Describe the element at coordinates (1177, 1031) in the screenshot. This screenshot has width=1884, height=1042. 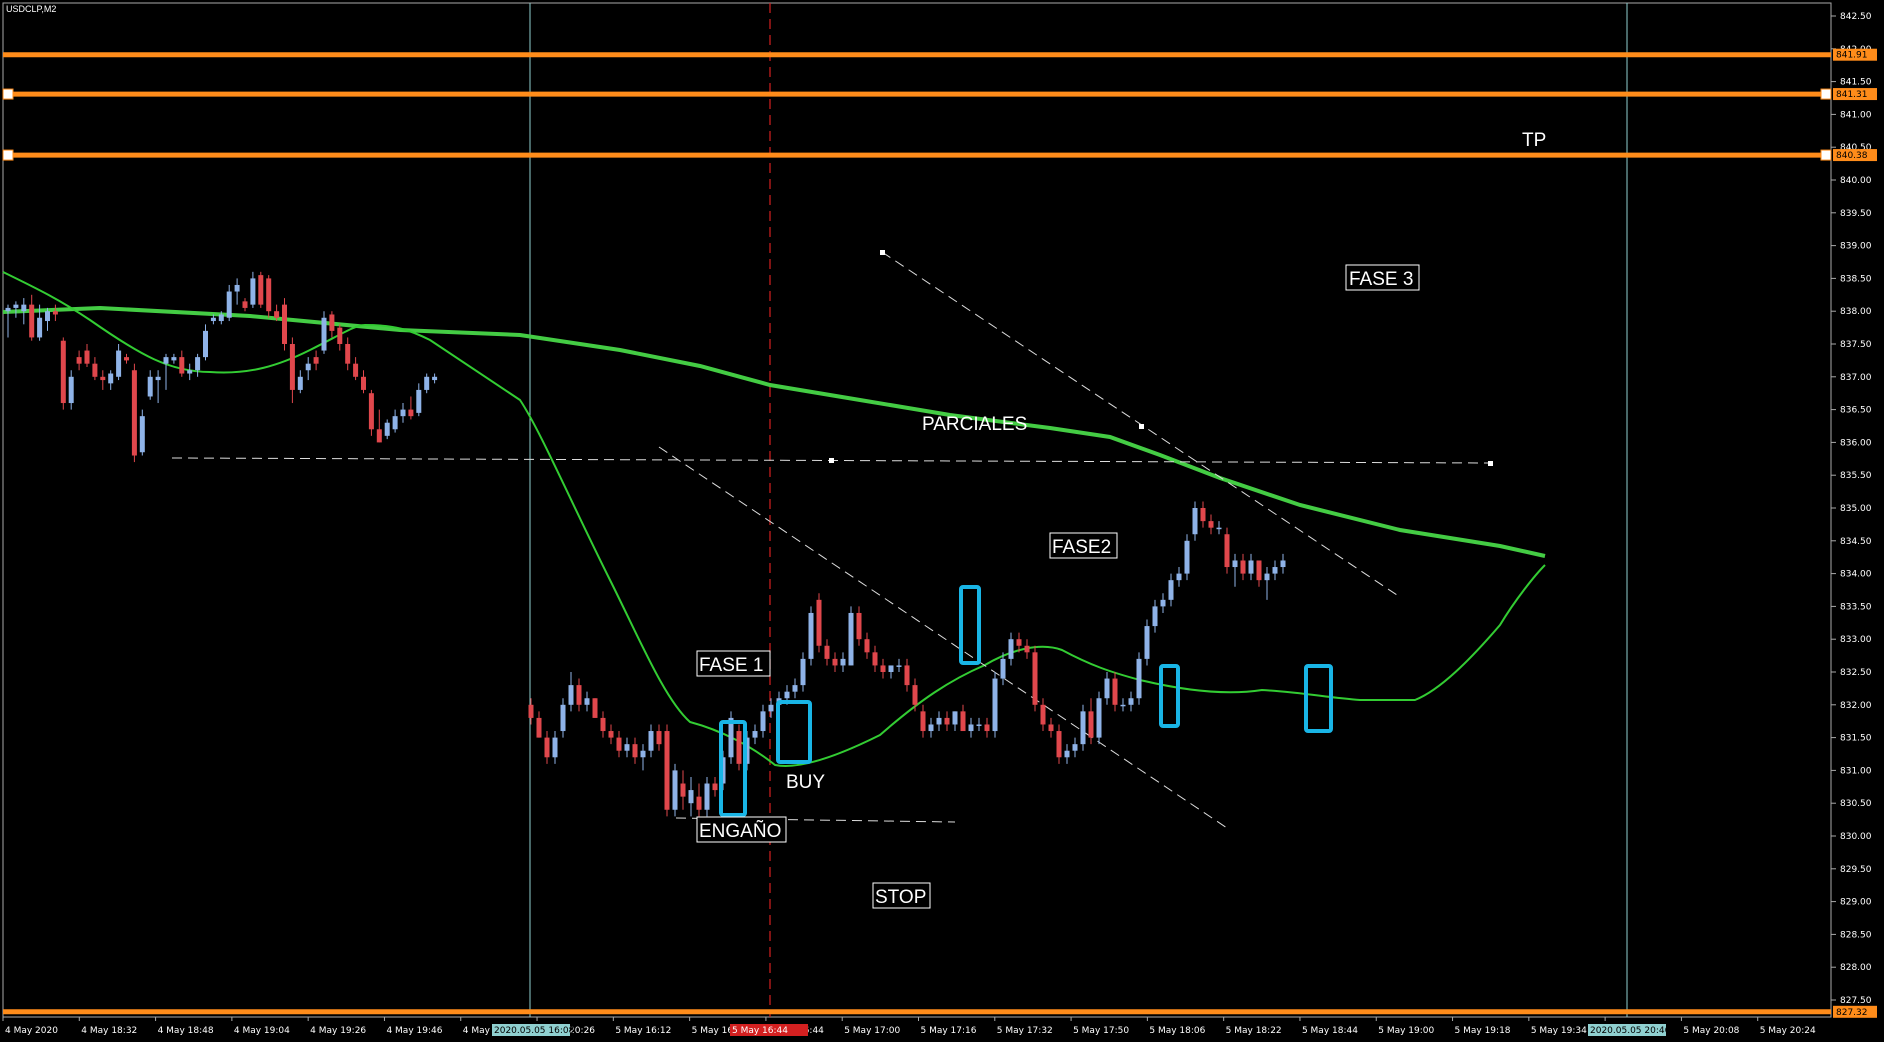
I see `time-tick-label: 5 May 18:06` at that location.